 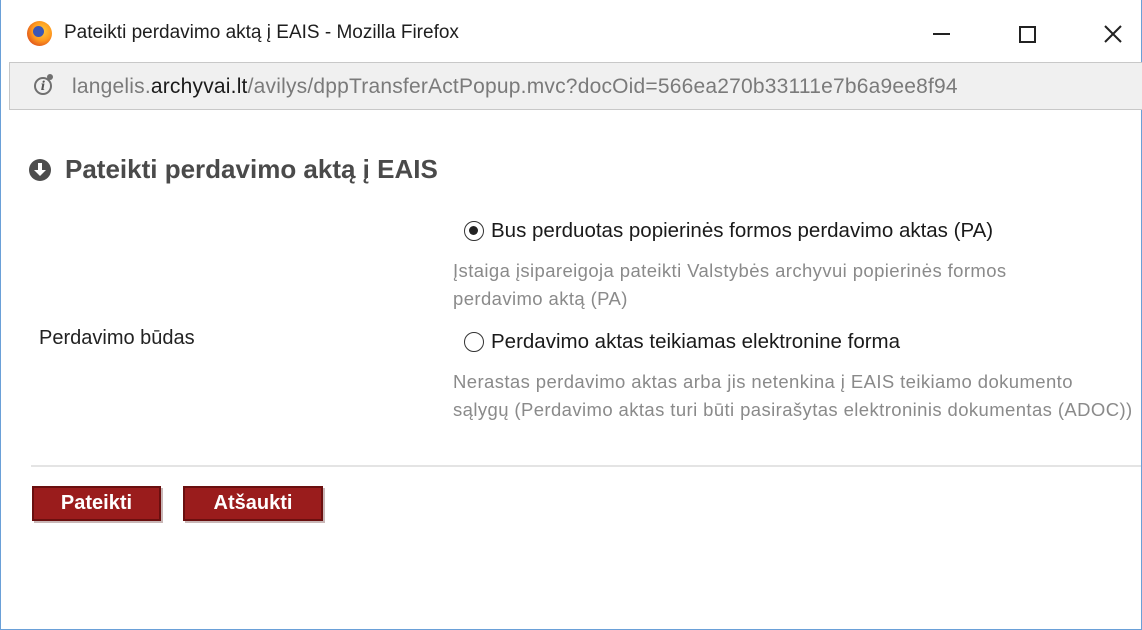 What do you see at coordinates (251, 169) in the screenshot?
I see `page-title: Pateikti perdavimo aktą į EAIS` at bounding box center [251, 169].